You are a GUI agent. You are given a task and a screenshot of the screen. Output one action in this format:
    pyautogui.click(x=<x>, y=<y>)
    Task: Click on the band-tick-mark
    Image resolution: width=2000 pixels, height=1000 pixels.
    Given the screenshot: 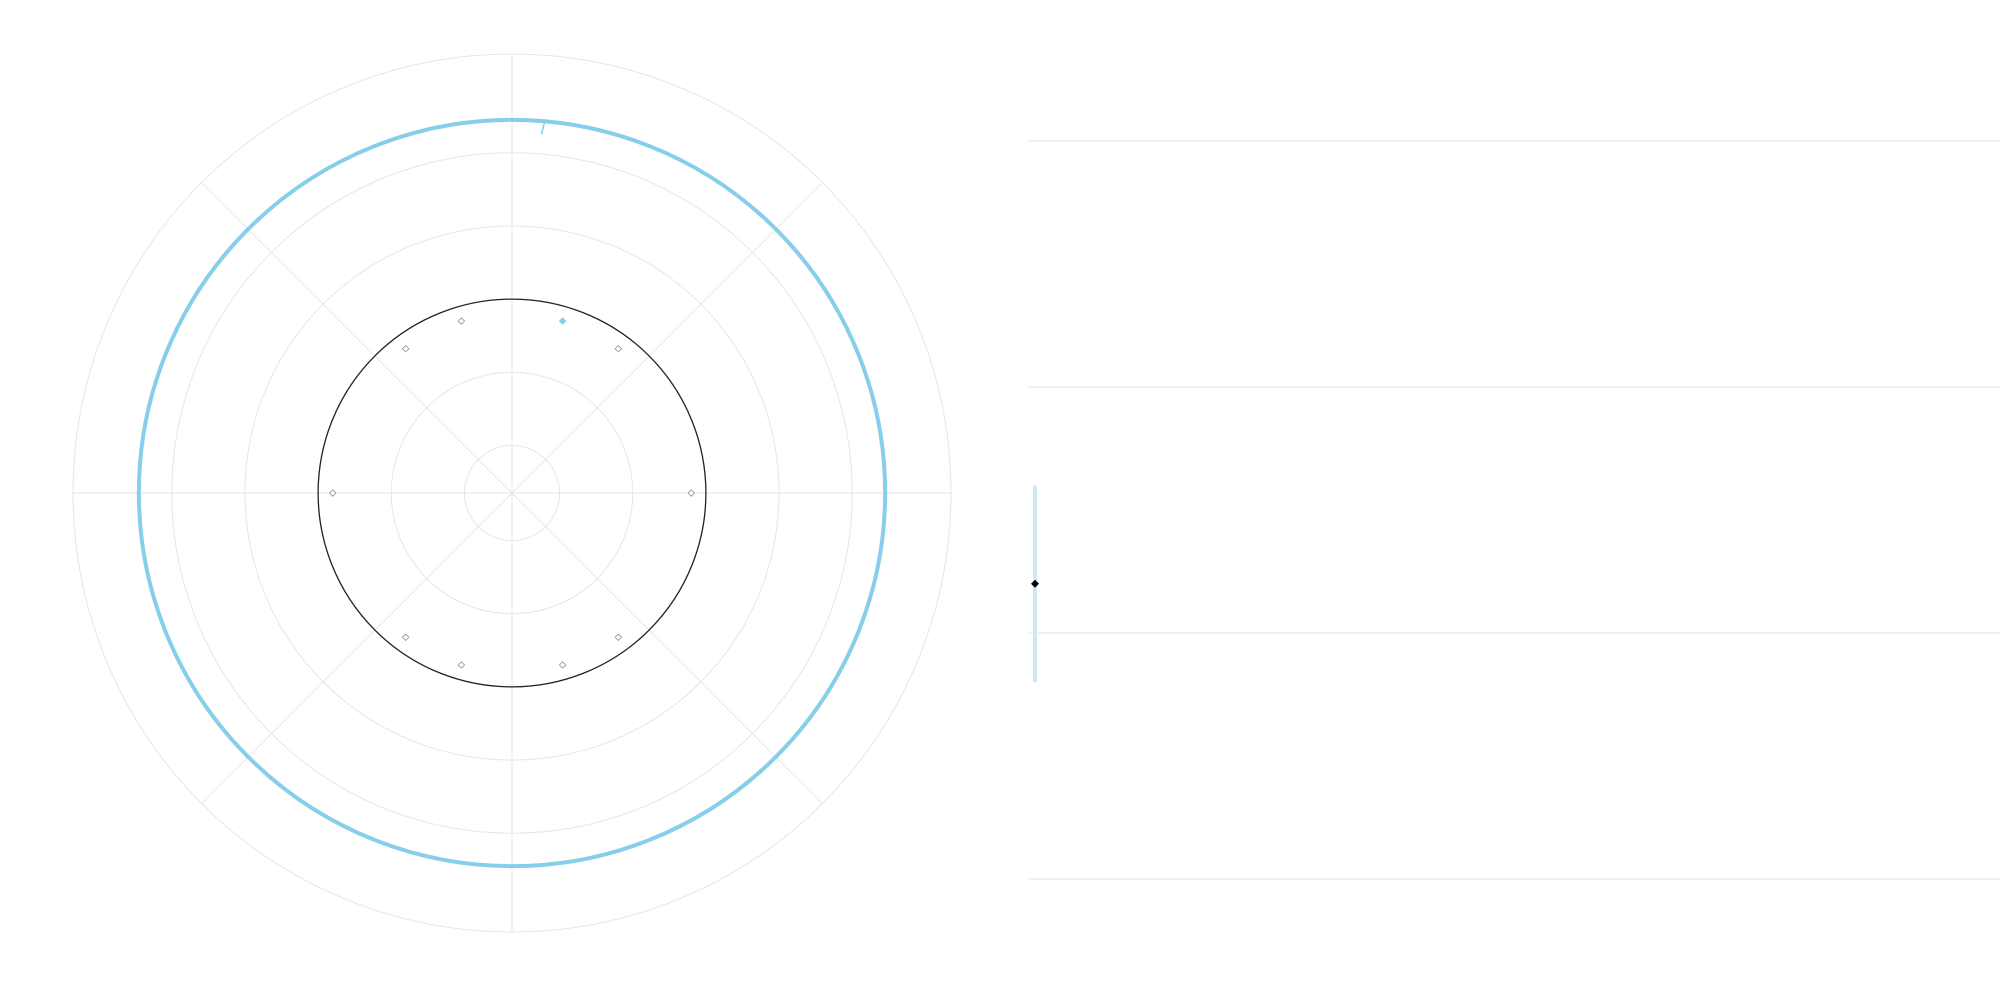 What is the action you would take?
    pyautogui.click(x=543, y=128)
    